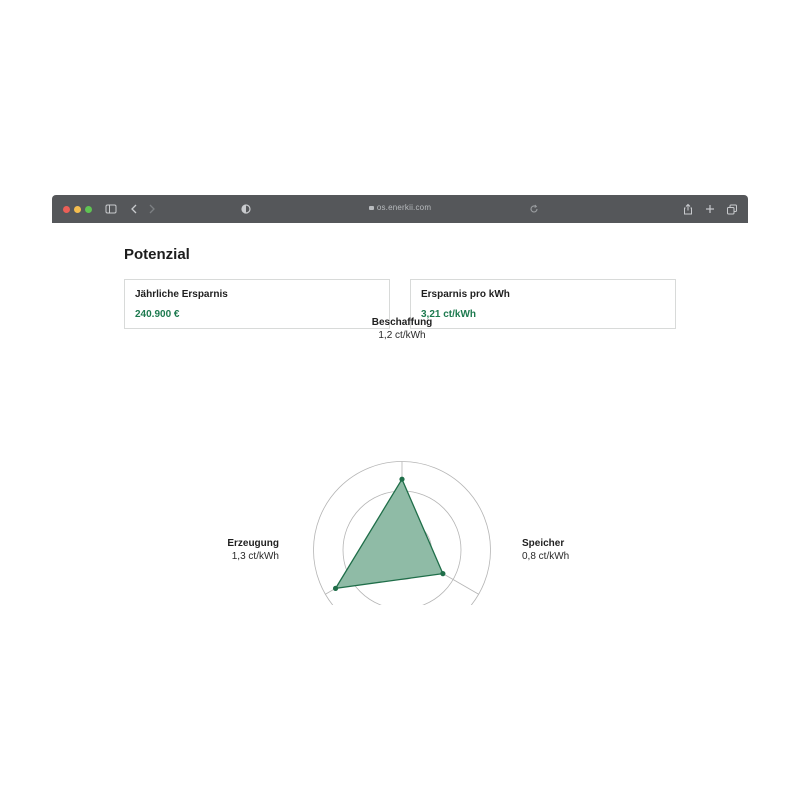 The height and width of the screenshot is (800, 800). I want to click on browser-toolbar: os.enerkii.com, so click(400, 209).